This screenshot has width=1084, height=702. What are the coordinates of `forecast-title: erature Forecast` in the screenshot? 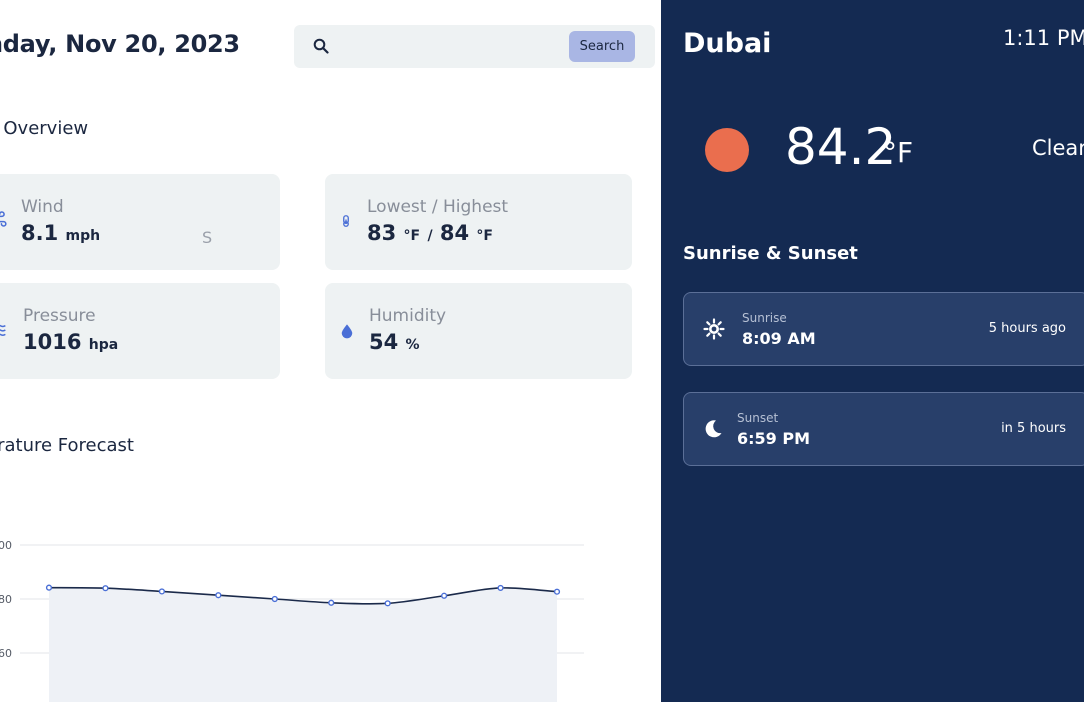 It's located at (67, 445).